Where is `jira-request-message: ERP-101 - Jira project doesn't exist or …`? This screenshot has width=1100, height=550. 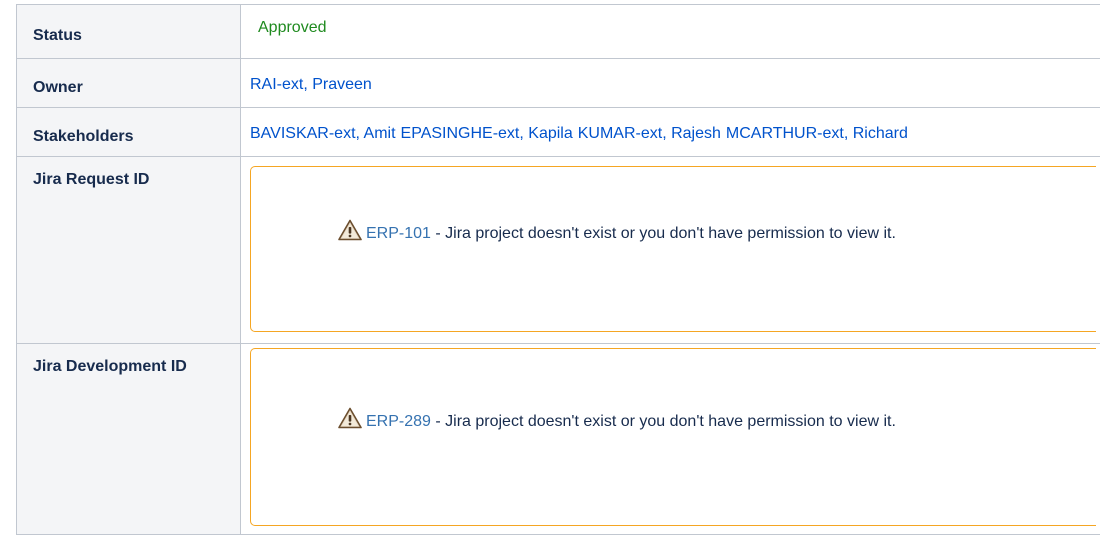 jira-request-message: ERP-101 - Jira project doesn't exist or … is located at coordinates (693, 233).